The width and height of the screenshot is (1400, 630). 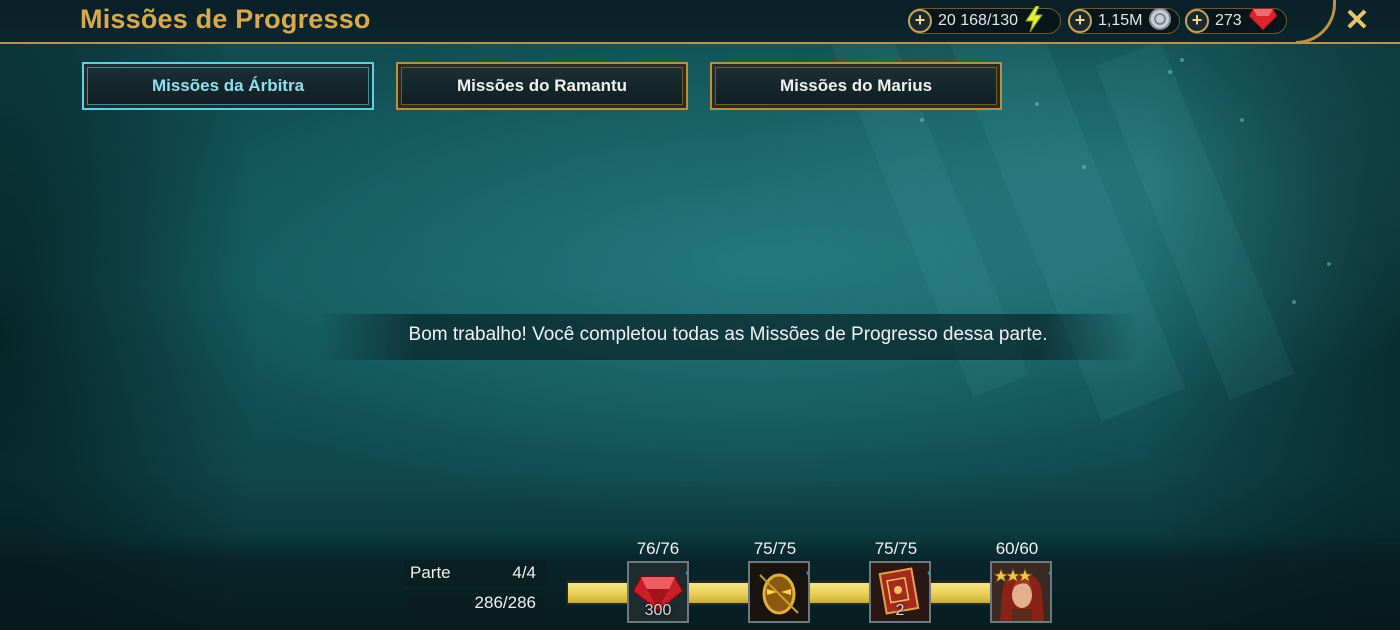 What do you see at coordinates (1197, 21) in the screenshot?
I see `add-gems-button: +` at bounding box center [1197, 21].